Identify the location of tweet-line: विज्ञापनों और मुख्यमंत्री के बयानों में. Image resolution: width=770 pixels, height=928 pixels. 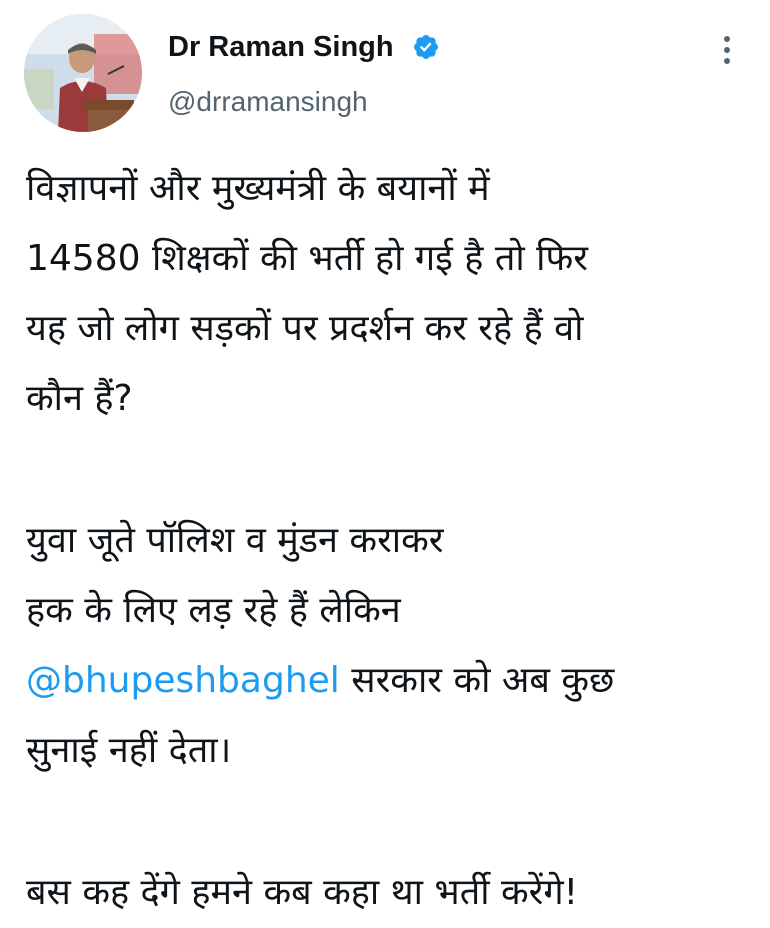
(258, 188).